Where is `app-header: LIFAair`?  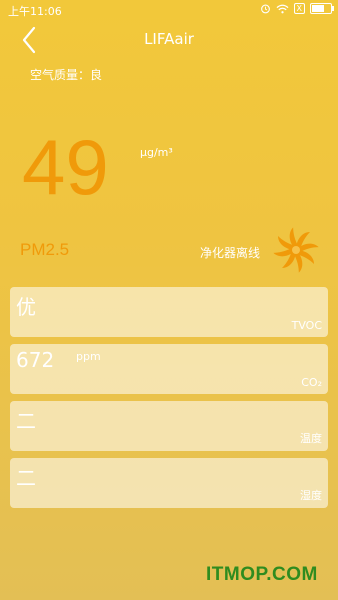
app-header: LIFAair is located at coordinates (169, 40).